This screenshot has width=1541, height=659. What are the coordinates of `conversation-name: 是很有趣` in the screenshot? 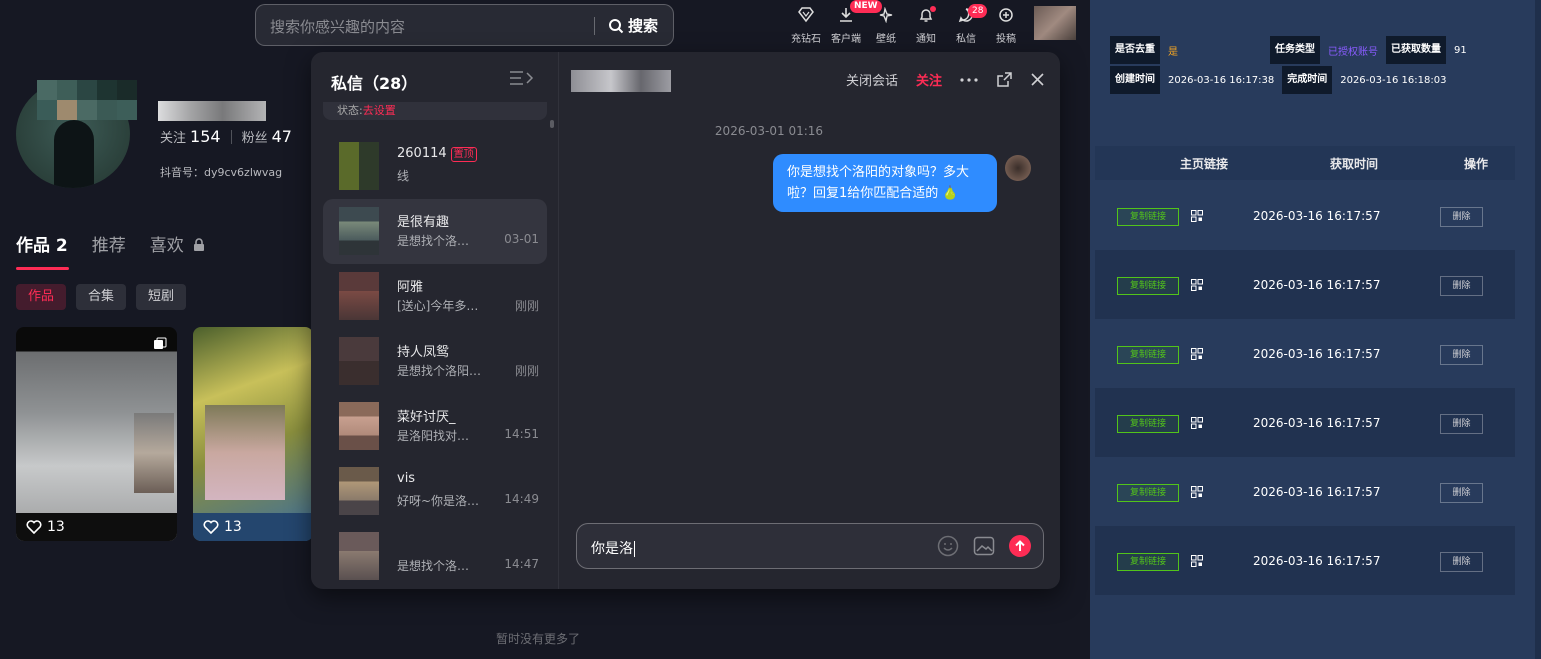 It's located at (423, 222).